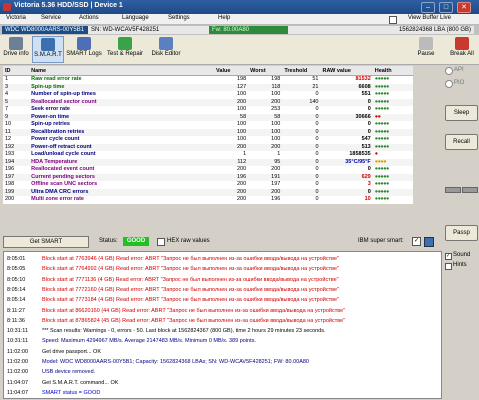 The width and height of the screenshot is (479, 400). I want to click on smart-row: 4 Number of spin-up times 100 100 0 551 ●●●●●, so click(208, 95).